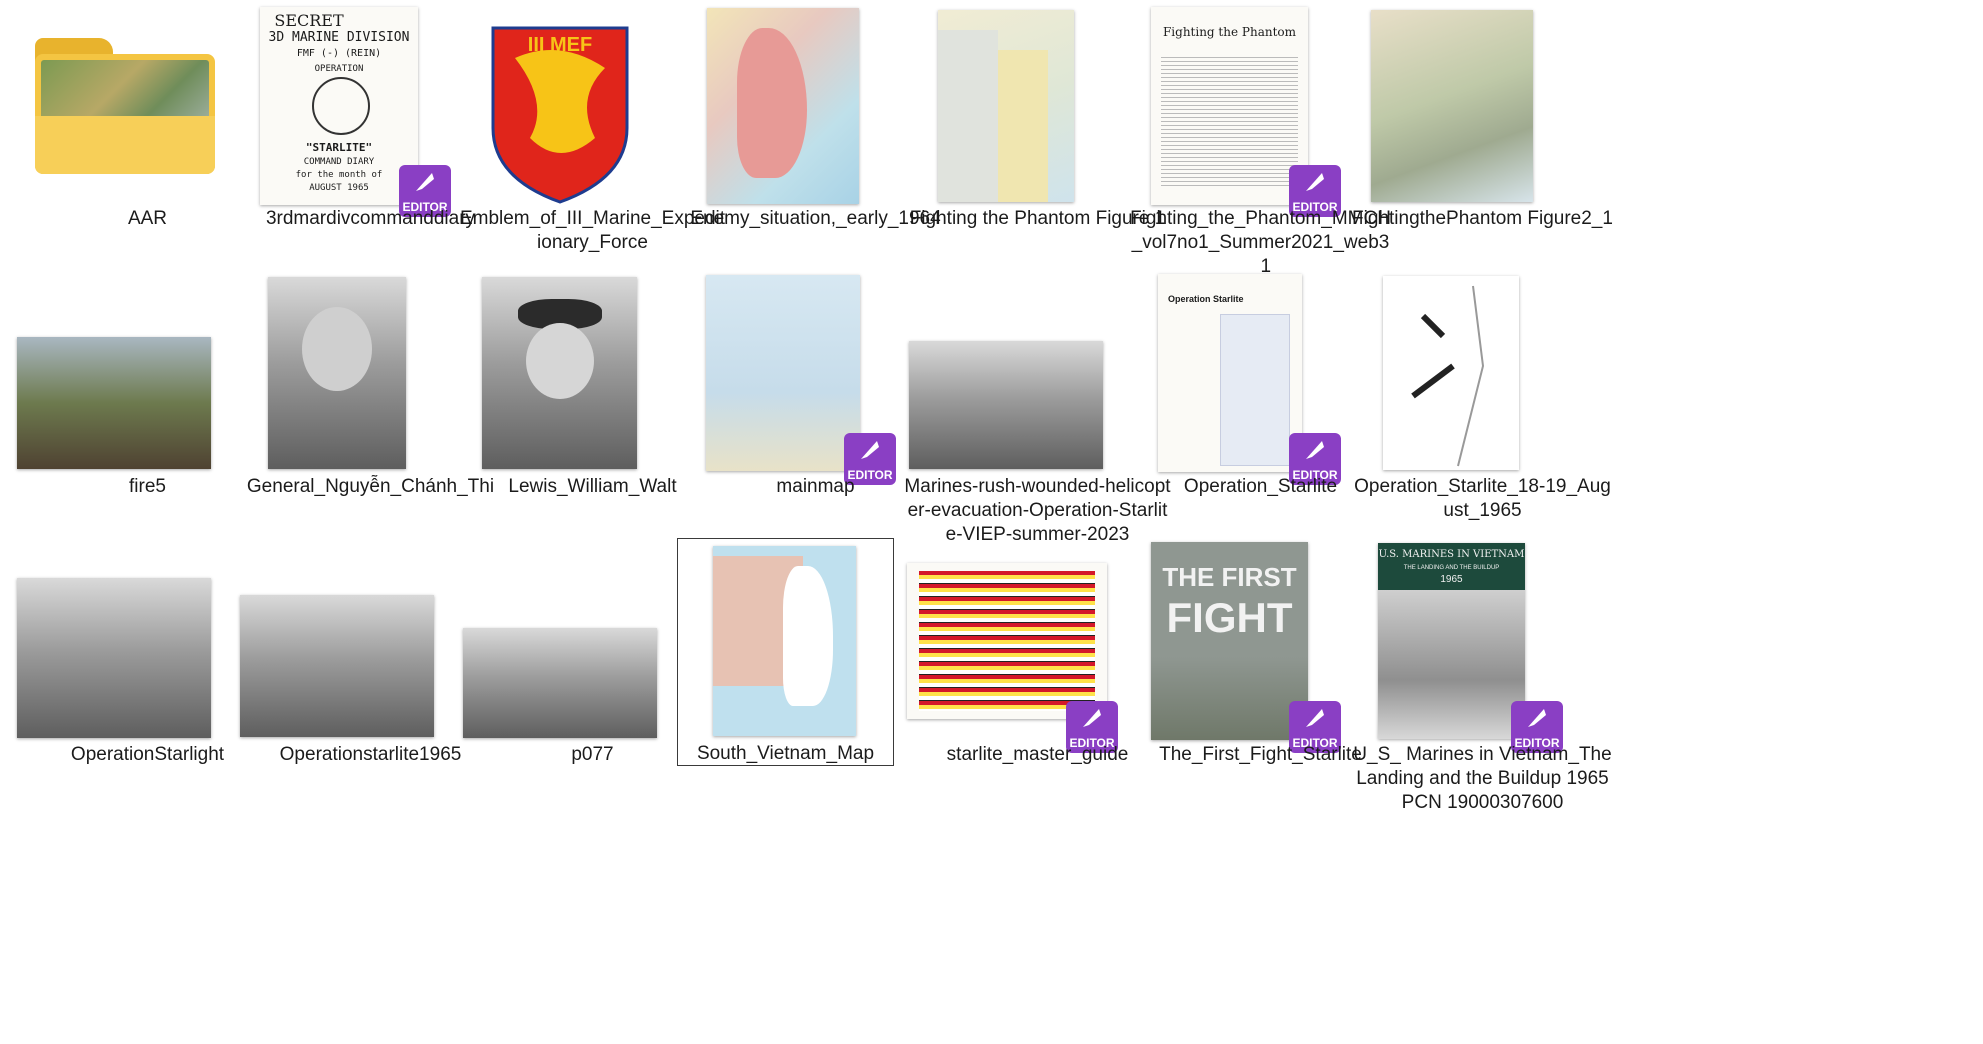  What do you see at coordinates (1007, 641) in the screenshot?
I see `document-thumbnail` at bounding box center [1007, 641].